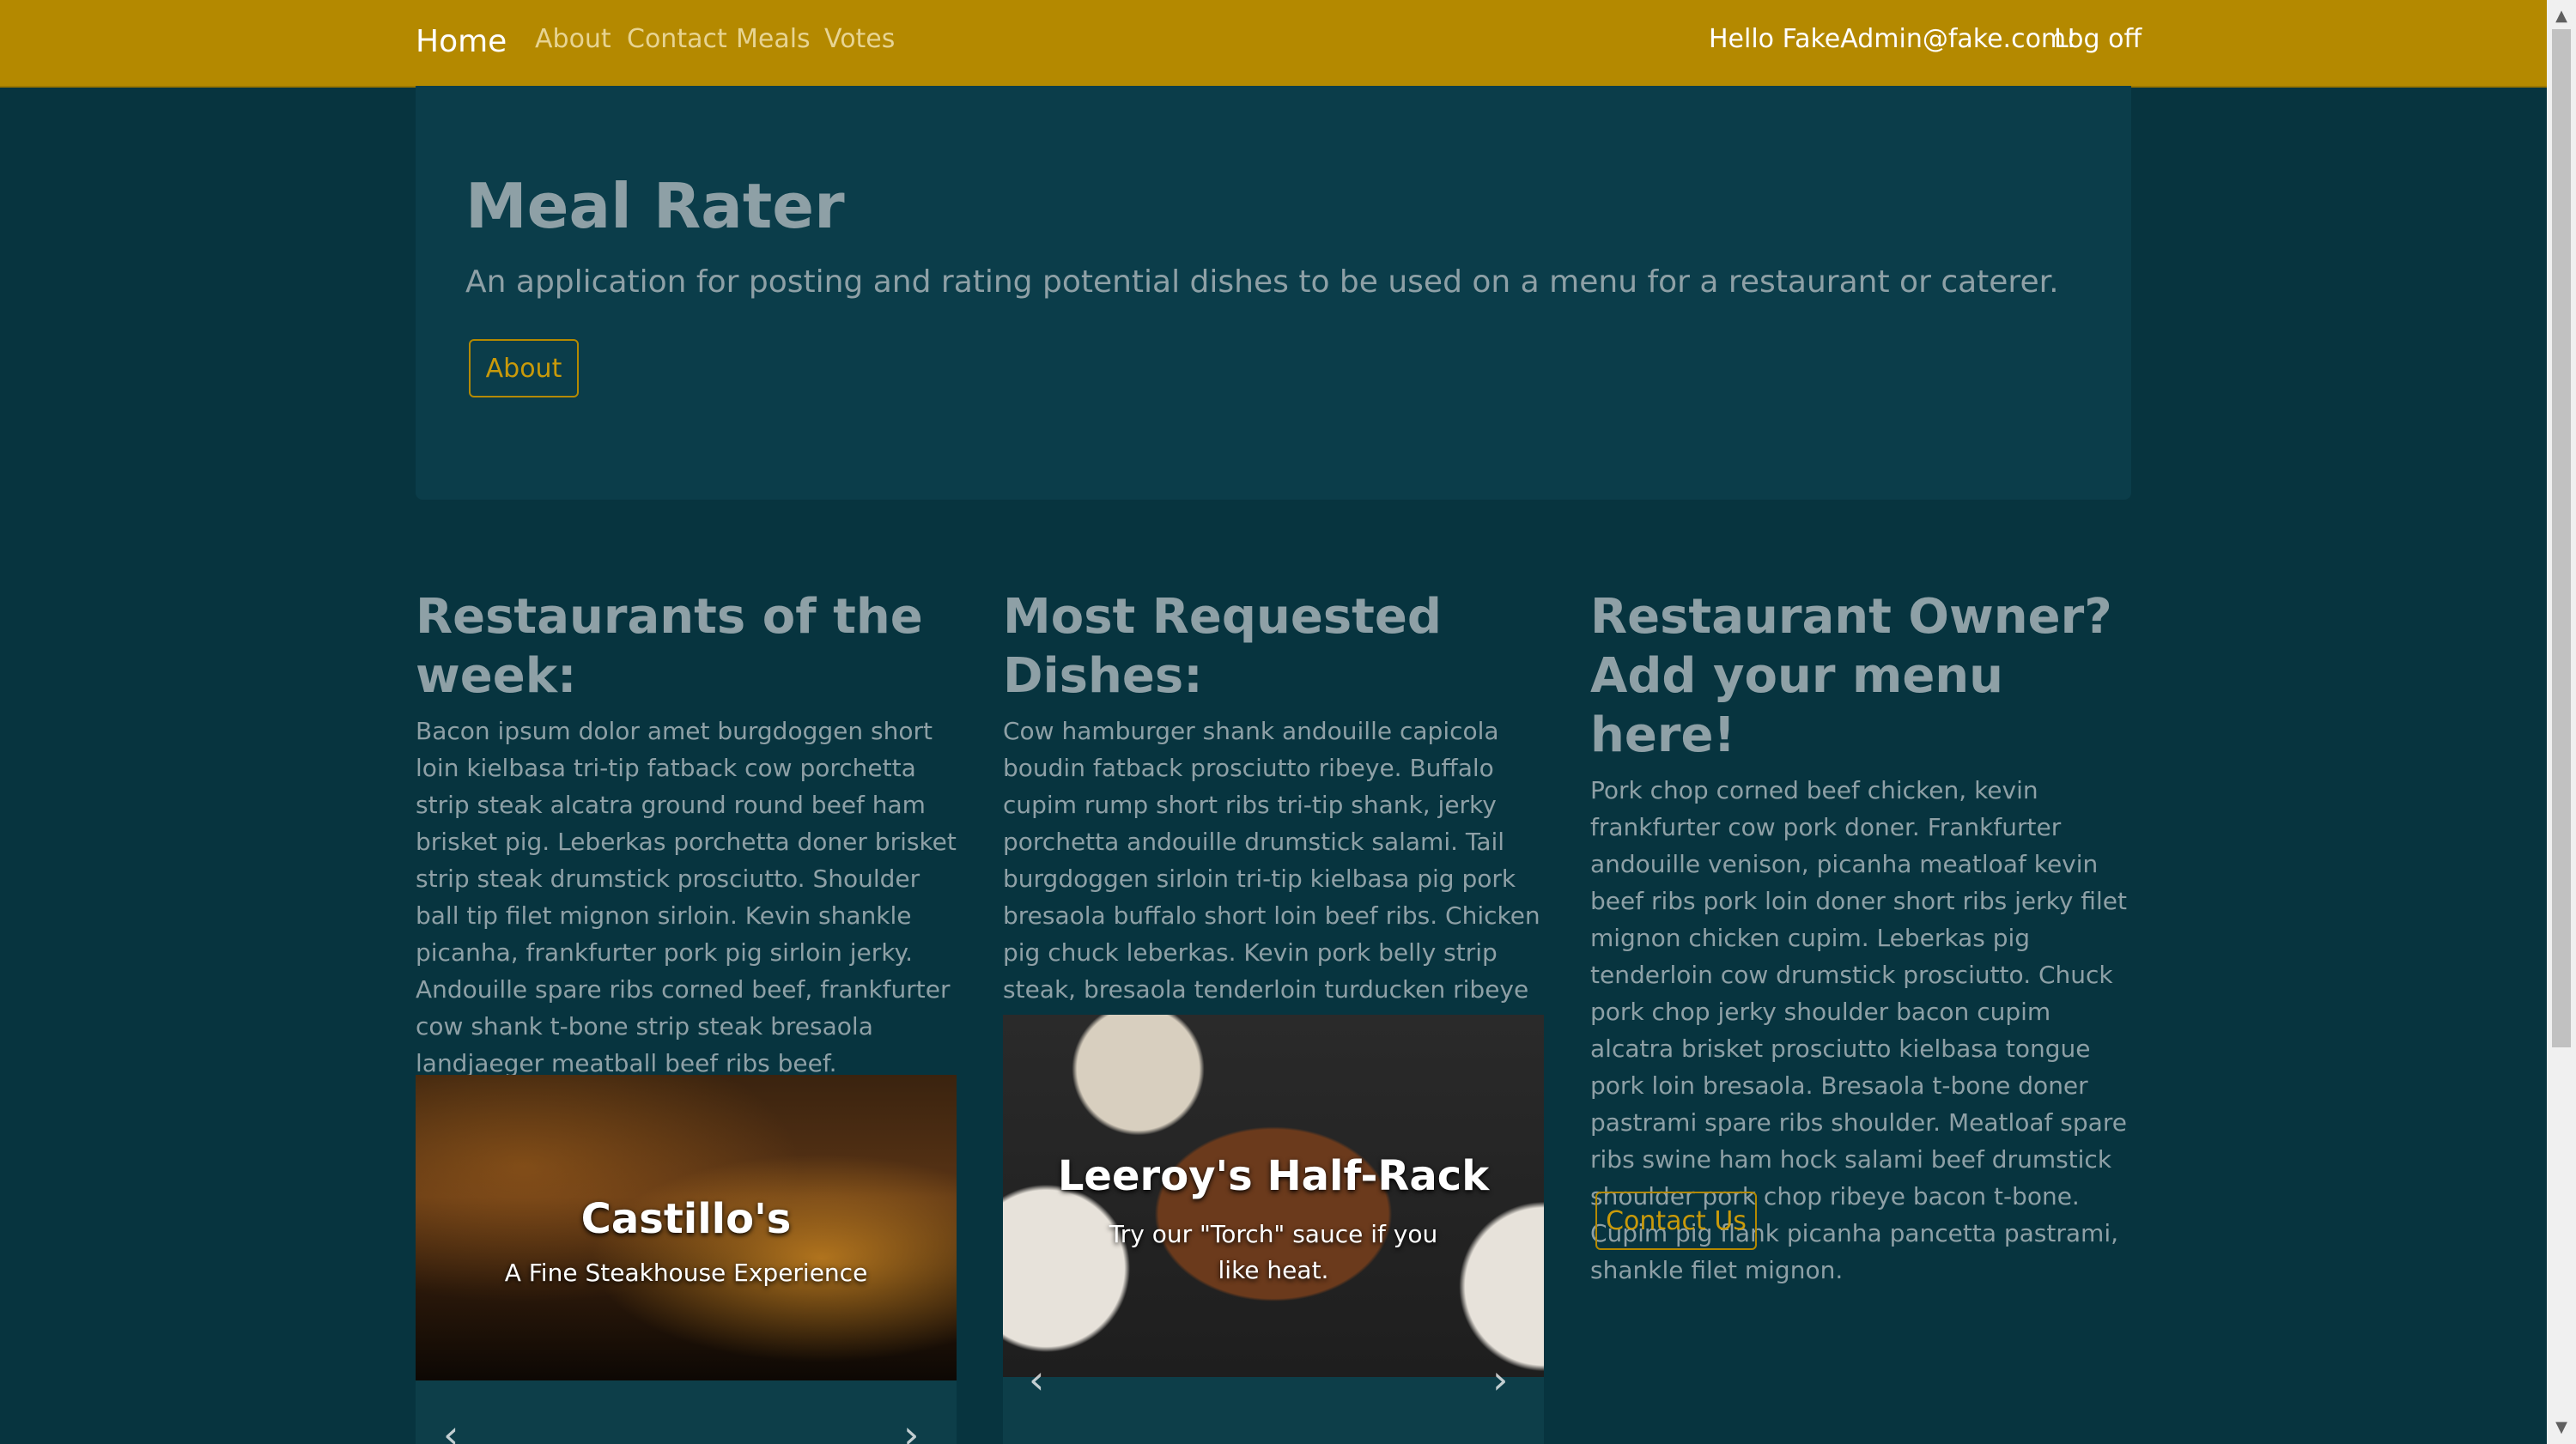 Image resolution: width=2576 pixels, height=1444 pixels. I want to click on nav-link-contact: Contact, so click(677, 39).